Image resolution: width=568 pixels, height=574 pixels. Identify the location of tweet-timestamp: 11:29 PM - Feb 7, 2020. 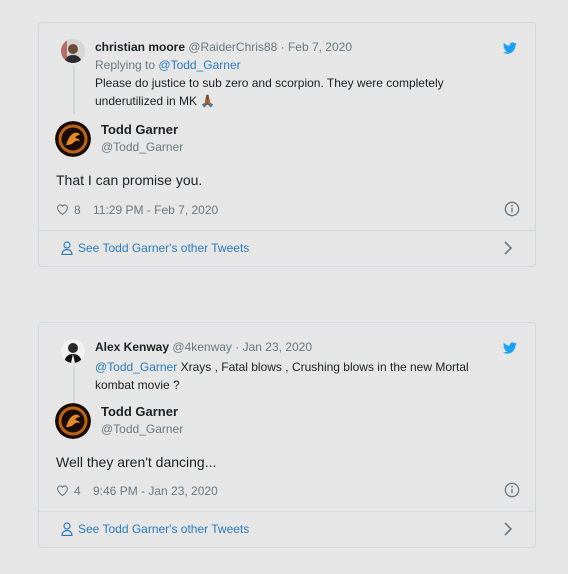
(155, 210).